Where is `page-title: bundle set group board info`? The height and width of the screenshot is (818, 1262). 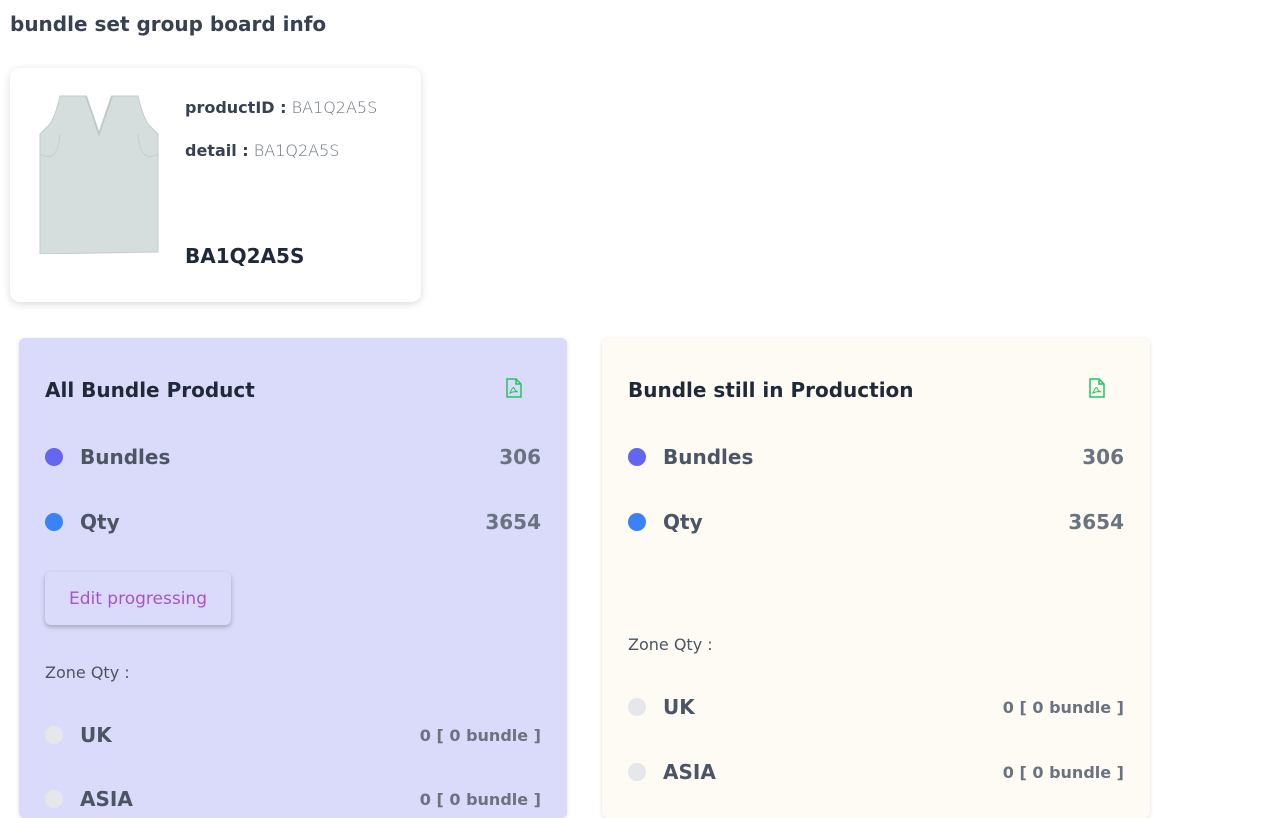
page-title: bundle set group board info is located at coordinates (168, 24).